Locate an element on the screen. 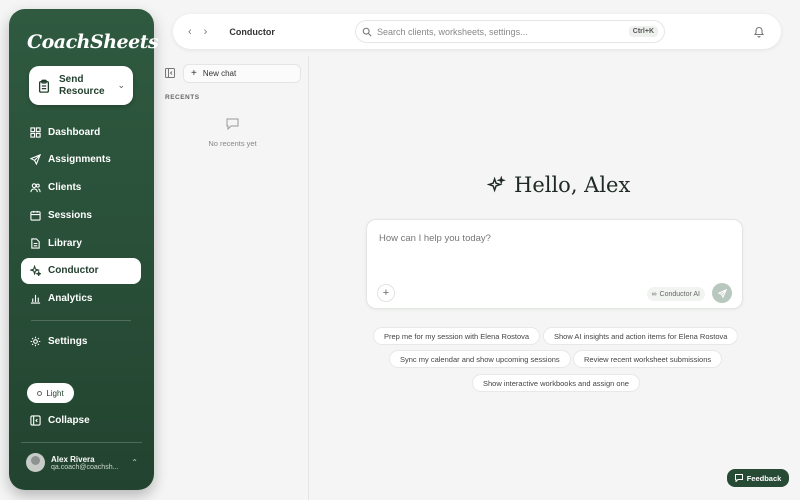 The width and height of the screenshot is (800, 500). chevron-up-icon: ⌃ is located at coordinates (134, 462).